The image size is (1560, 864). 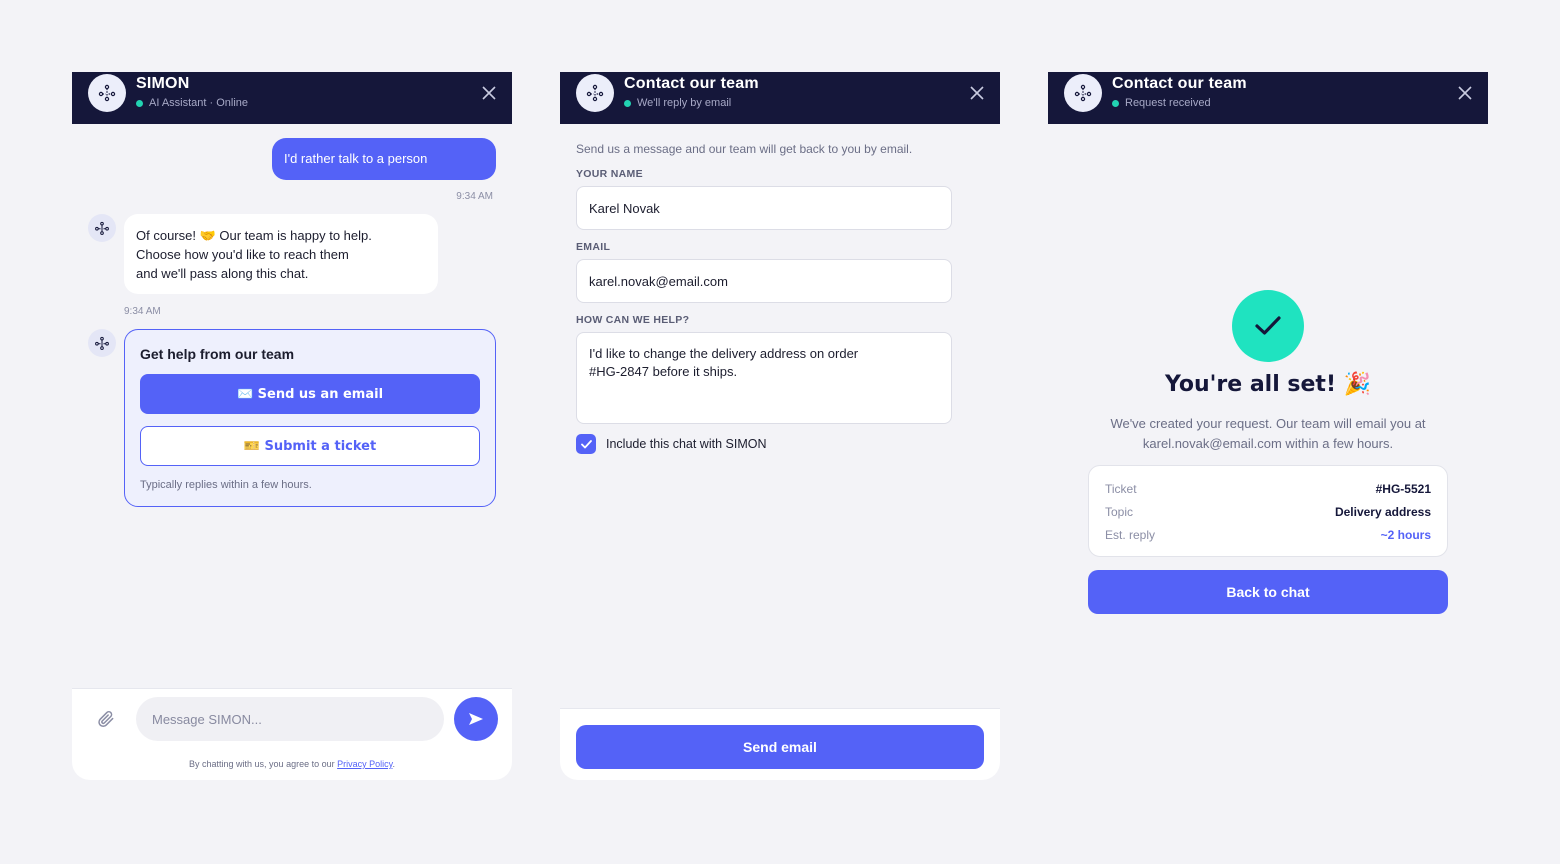 What do you see at coordinates (684, 103) in the screenshot?
I see `contact-subtitle: We'll reply by email` at bounding box center [684, 103].